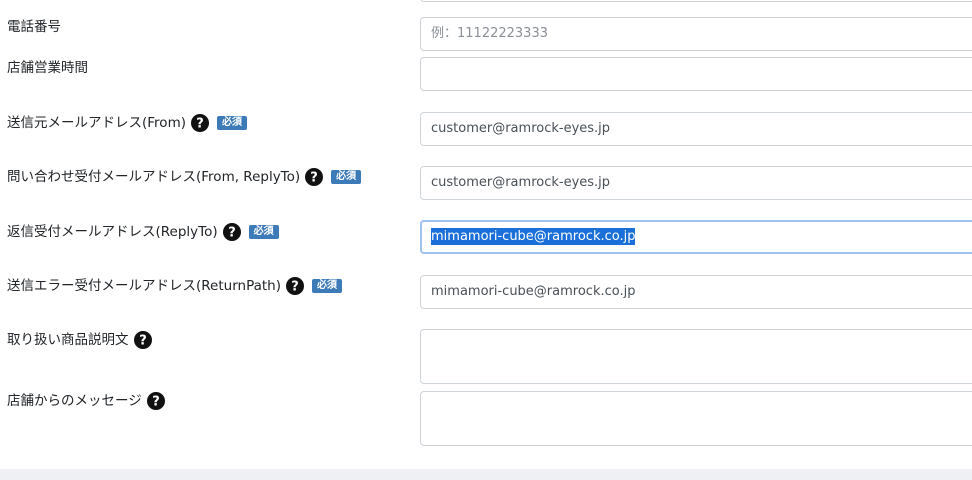  I want to click on phone-input: 例：11122223333, so click(696, 34).